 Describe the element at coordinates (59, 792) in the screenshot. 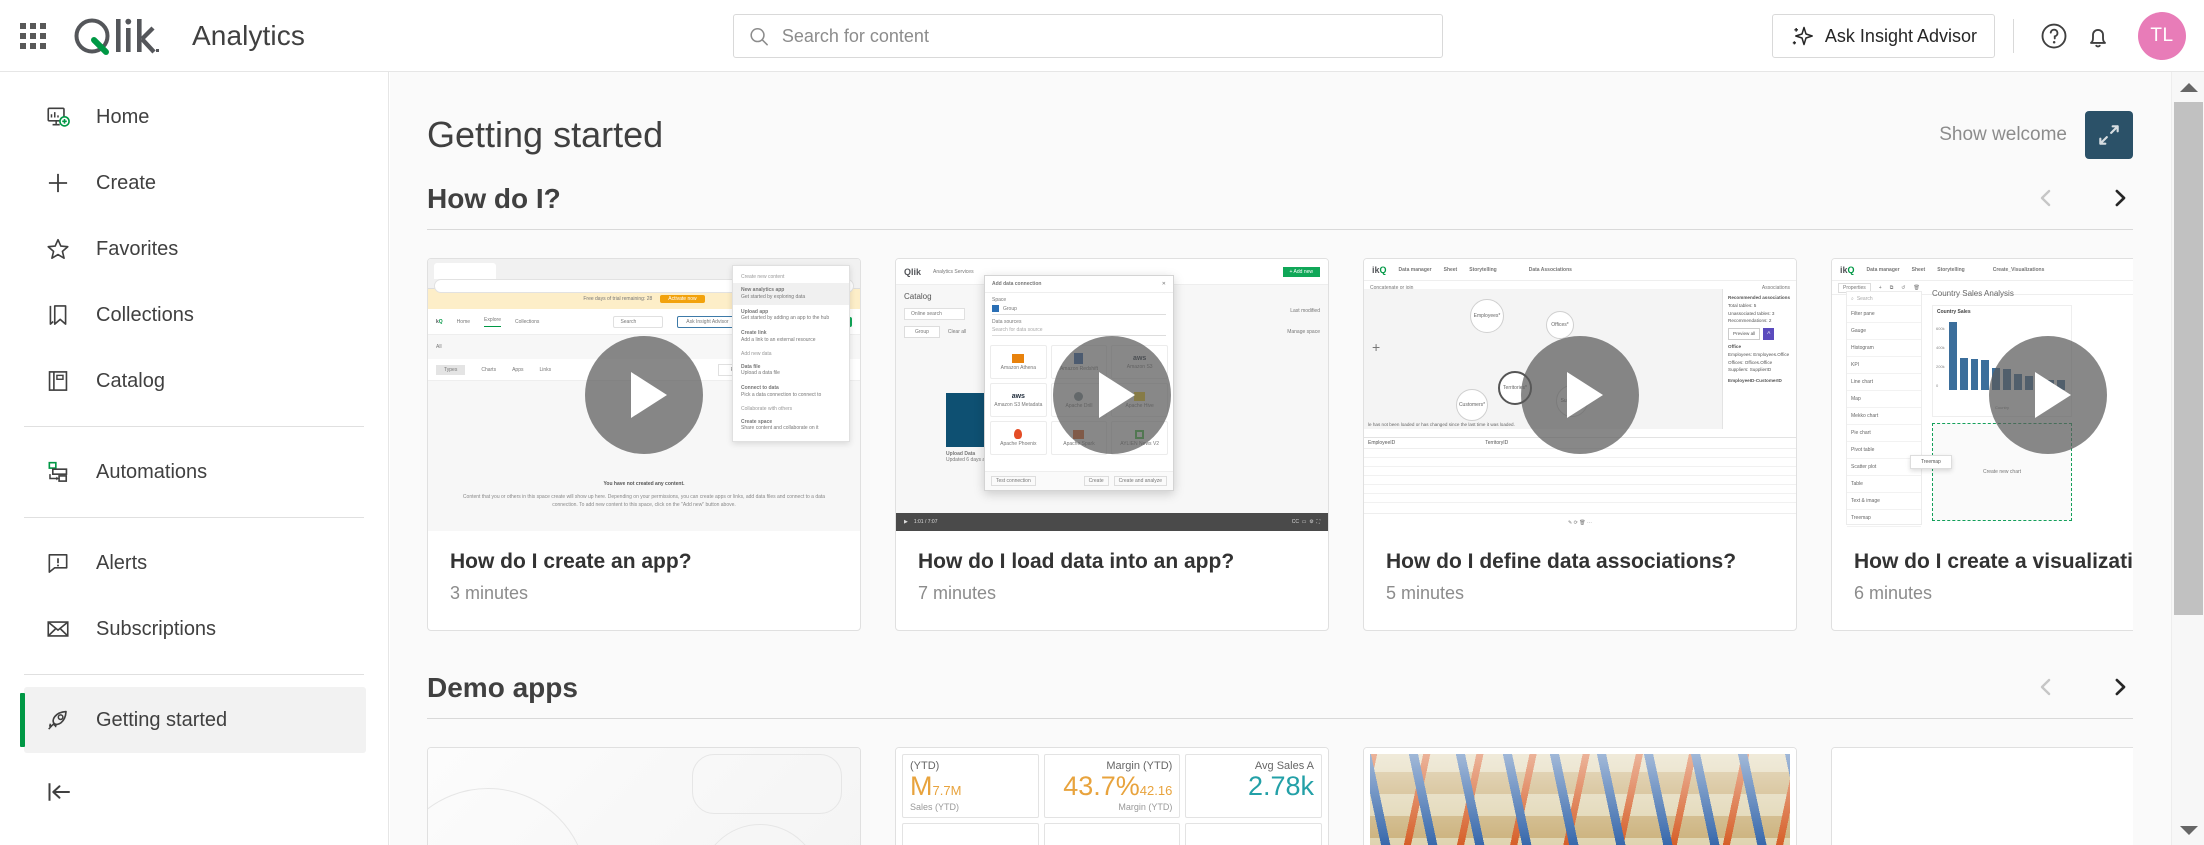

I see `collapse-left-icon` at that location.